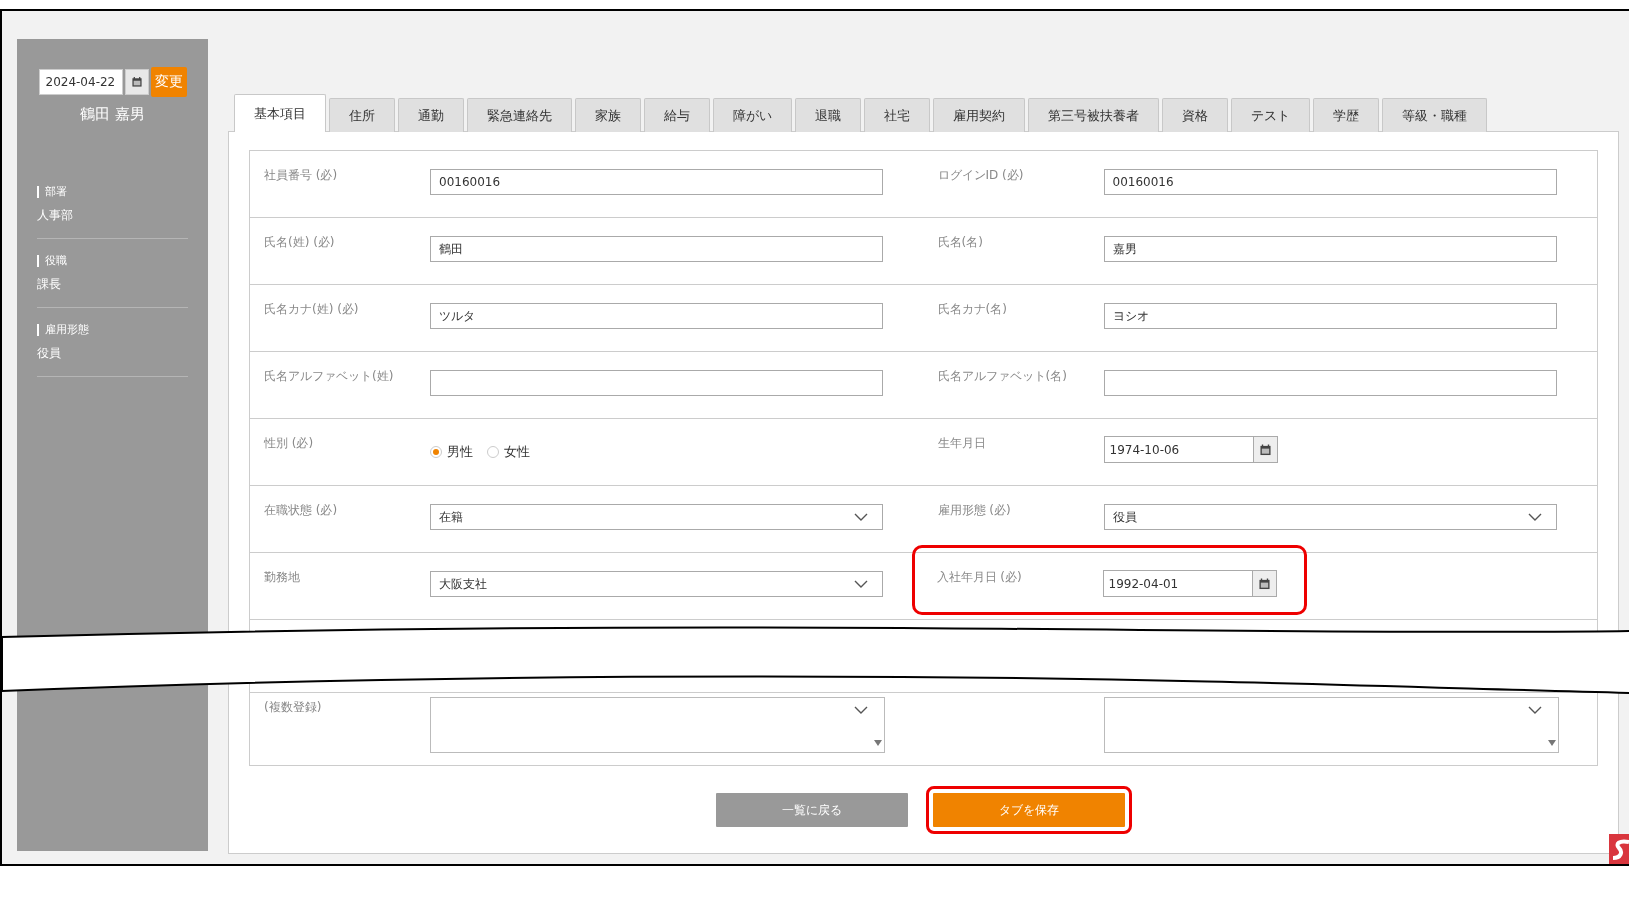 Image resolution: width=1629 pixels, height=902 pixels. I want to click on date-field: 1992-04-01, so click(1177, 583).